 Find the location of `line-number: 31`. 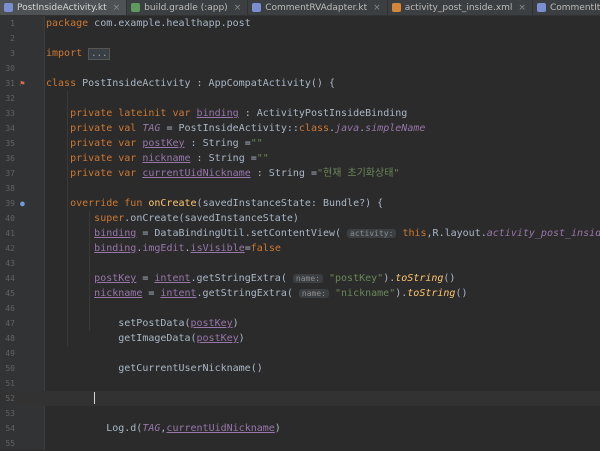

line-number: 31 is located at coordinates (10, 83).